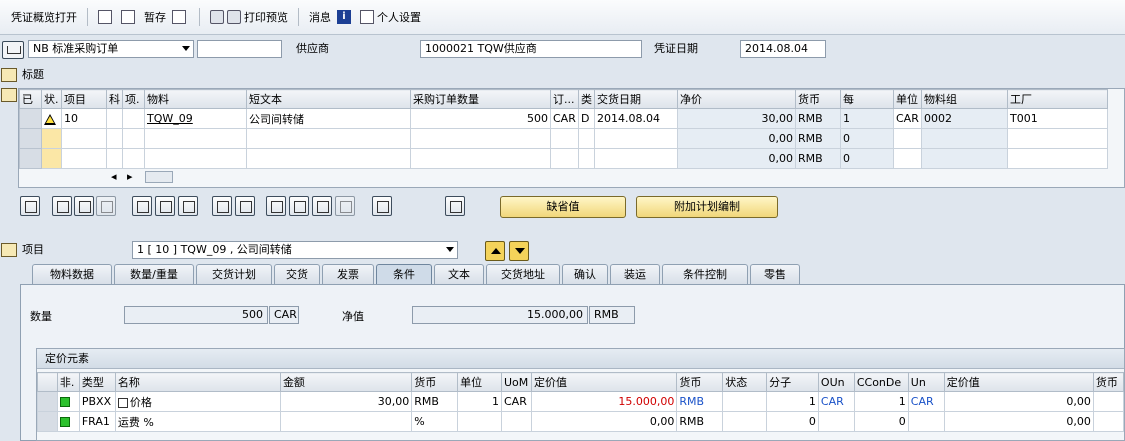 This screenshot has width=1125, height=441. I want to click on account-cell, so click(114, 118).